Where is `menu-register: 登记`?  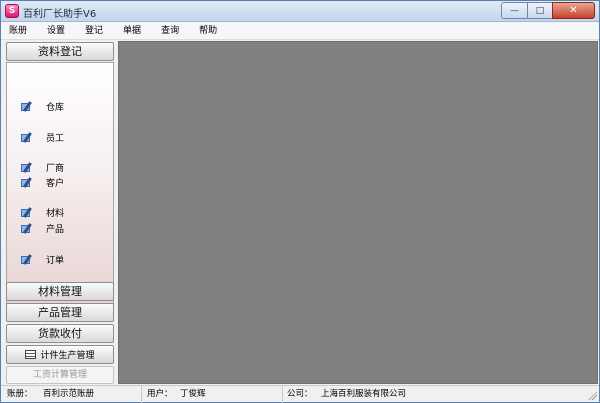 menu-register: 登记 is located at coordinates (94, 31).